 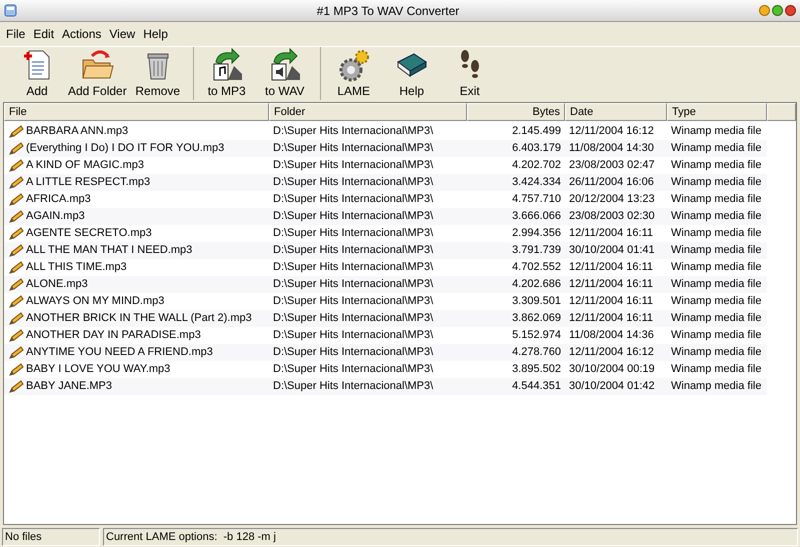 I want to click on table-cell: 4.278.760, so click(x=516, y=352).